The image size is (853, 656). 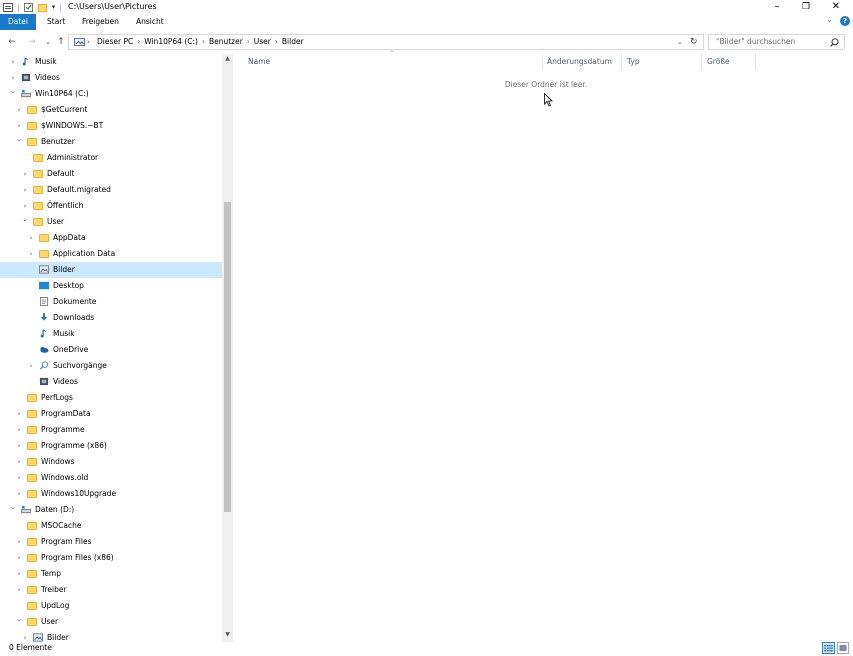 What do you see at coordinates (259, 62) in the screenshot?
I see `column-header-name: Name` at bounding box center [259, 62].